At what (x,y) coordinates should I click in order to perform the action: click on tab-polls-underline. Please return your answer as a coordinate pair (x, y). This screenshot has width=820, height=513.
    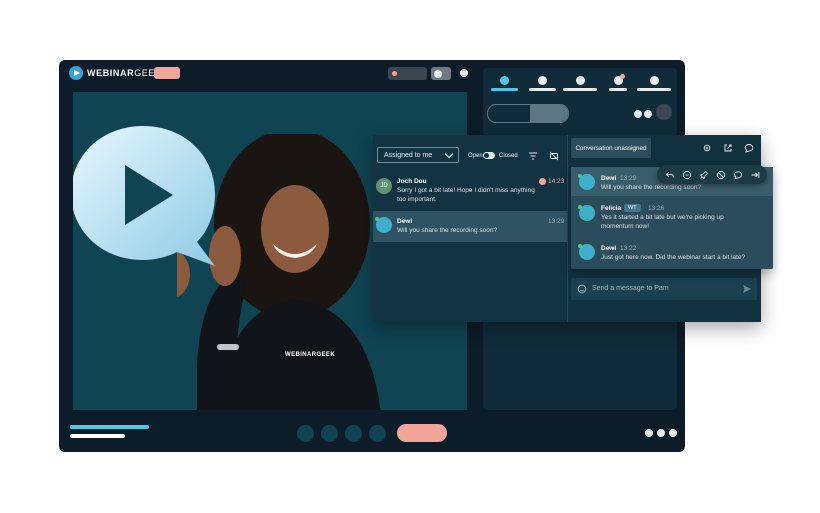
    Looking at the image, I should click on (580, 89).